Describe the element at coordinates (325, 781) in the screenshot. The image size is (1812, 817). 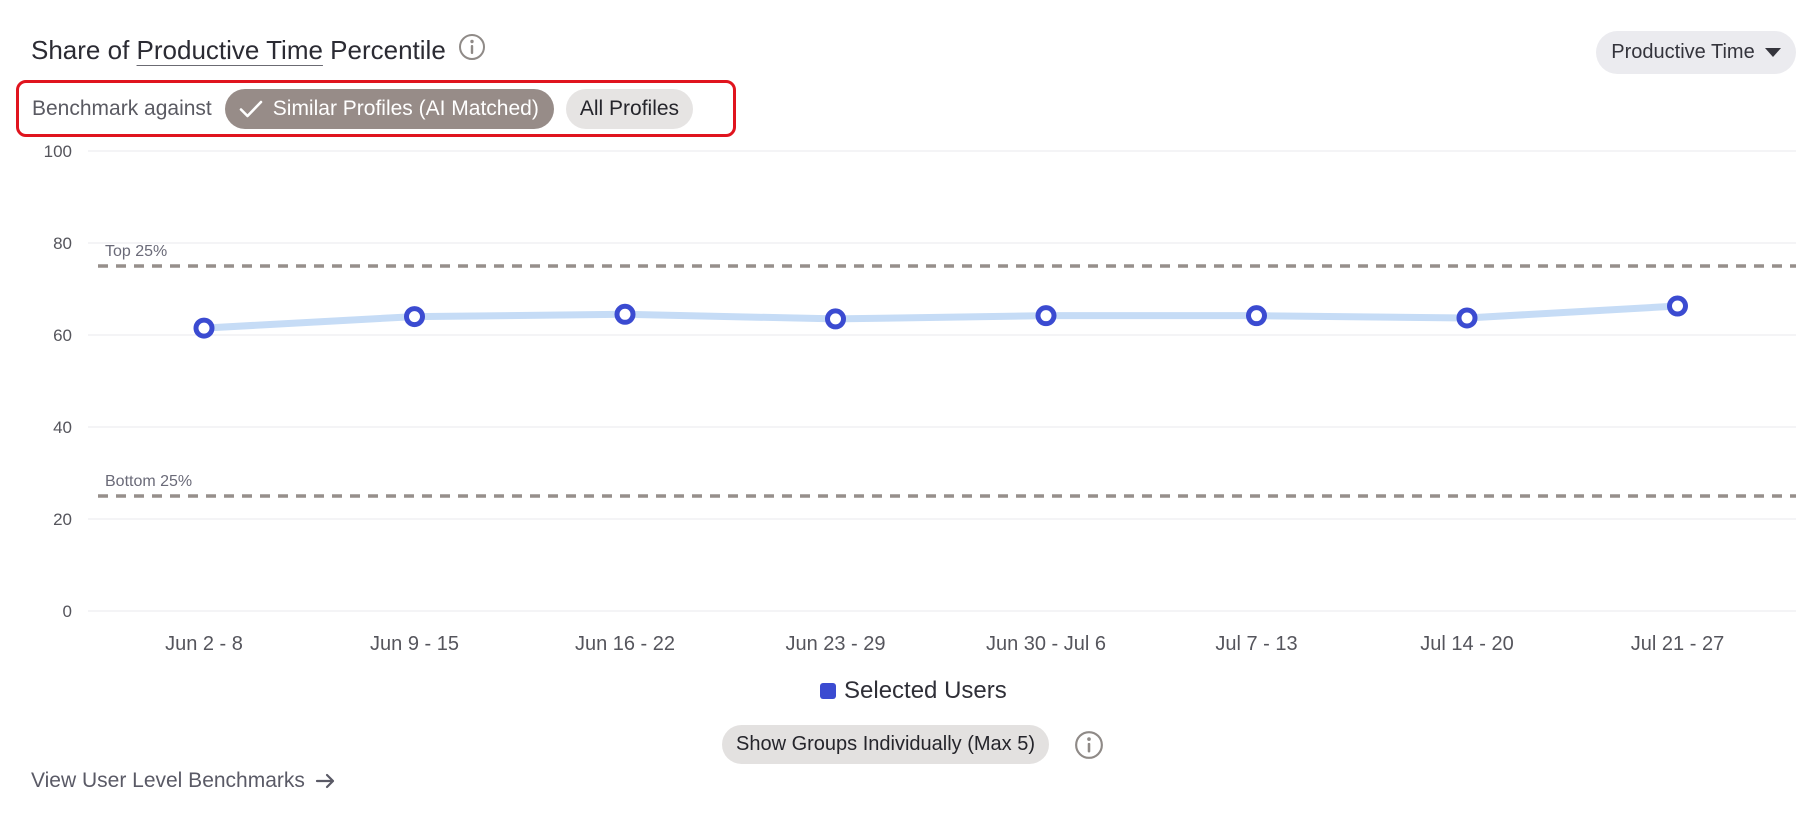
I see `arrow-right-icon` at that location.